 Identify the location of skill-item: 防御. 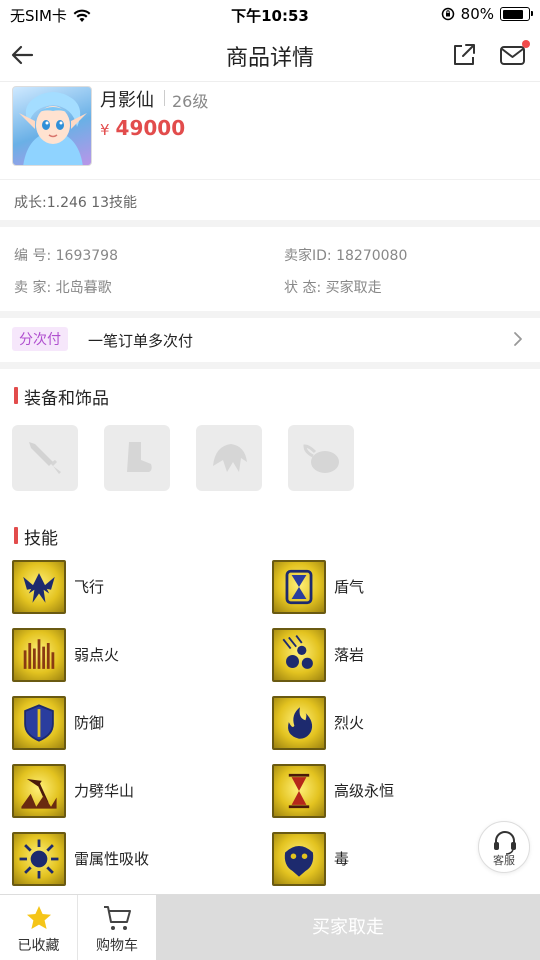
(132, 724).